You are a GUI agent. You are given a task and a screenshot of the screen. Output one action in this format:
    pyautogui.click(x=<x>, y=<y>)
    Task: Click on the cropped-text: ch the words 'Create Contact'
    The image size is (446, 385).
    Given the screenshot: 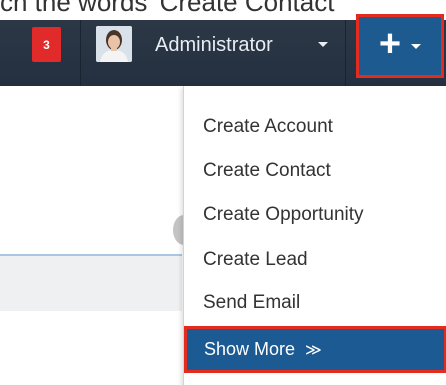 What is the action you would take?
    pyautogui.click(x=170, y=8)
    